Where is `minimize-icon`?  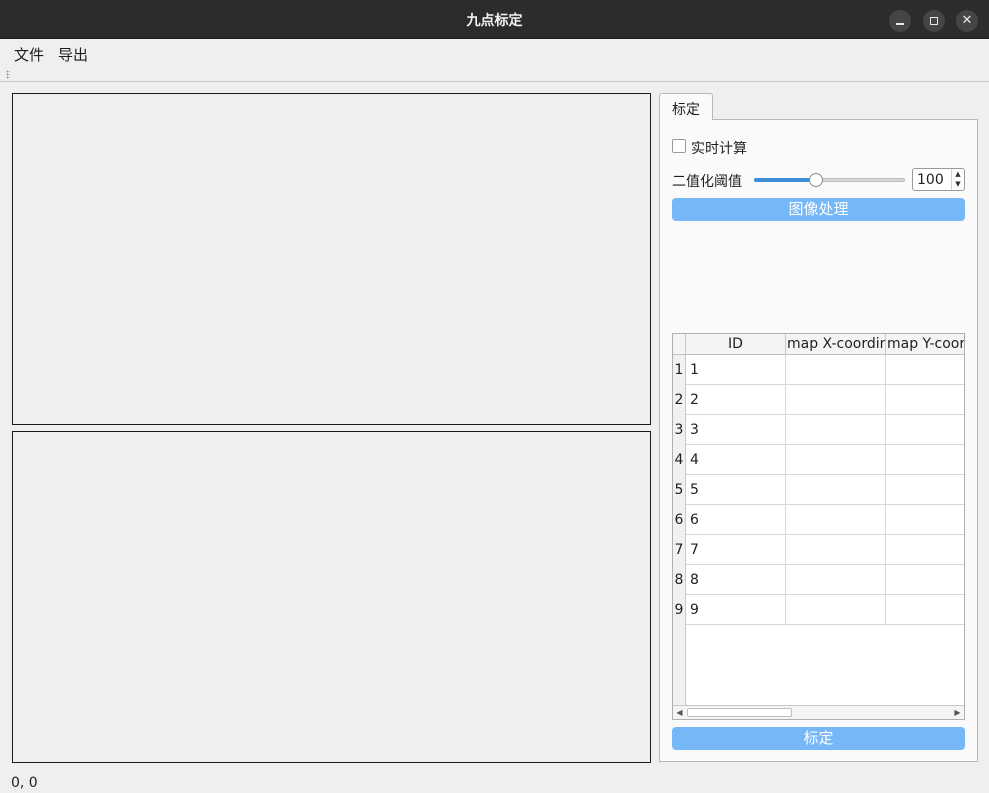
minimize-icon is located at coordinates (900, 24).